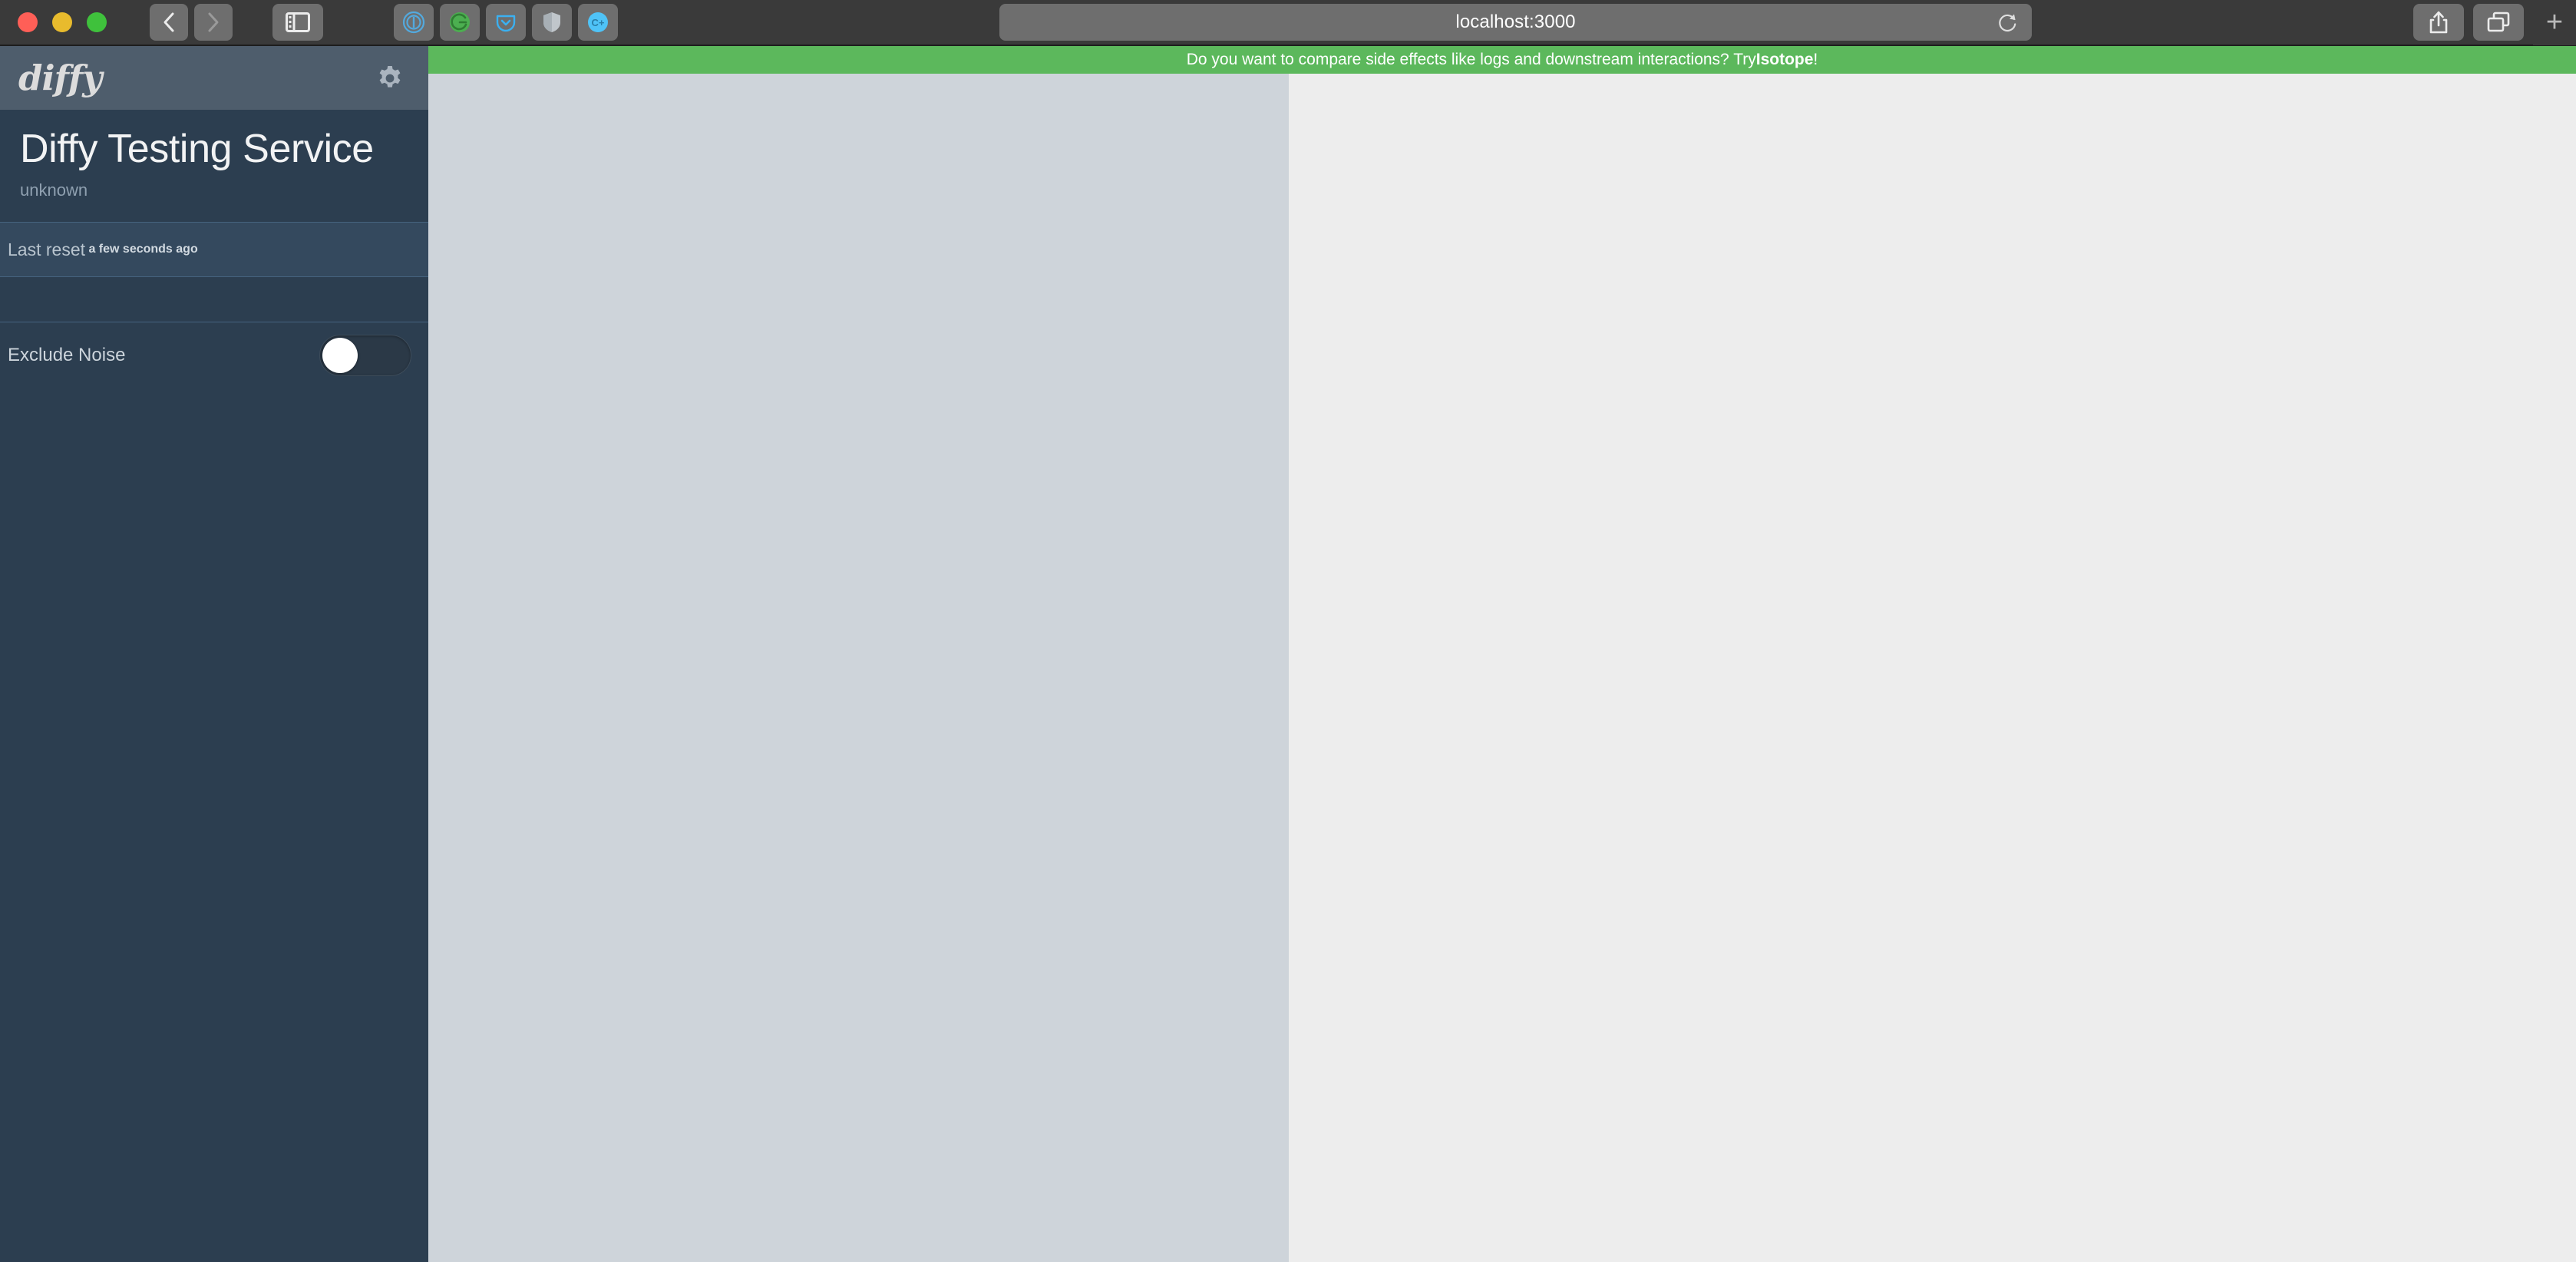  Describe the element at coordinates (214, 250) in the screenshot. I see `last-reset-row: Last reset a few seconds ago` at that location.